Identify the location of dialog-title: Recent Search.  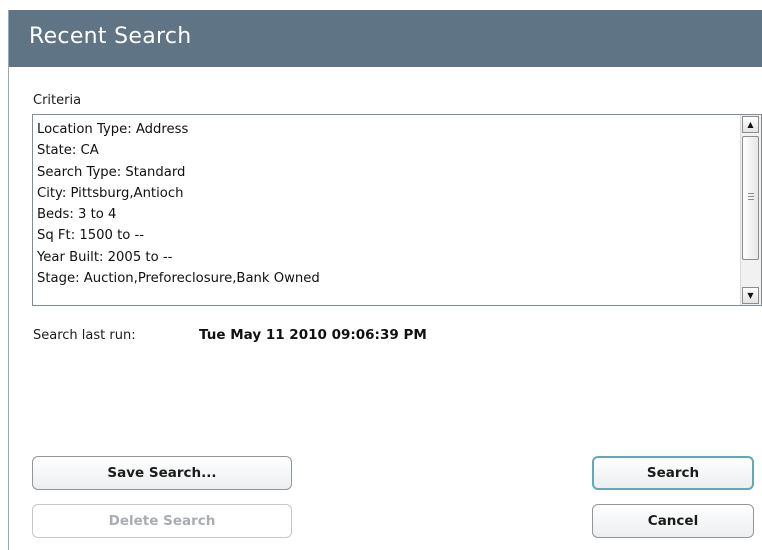
(110, 36).